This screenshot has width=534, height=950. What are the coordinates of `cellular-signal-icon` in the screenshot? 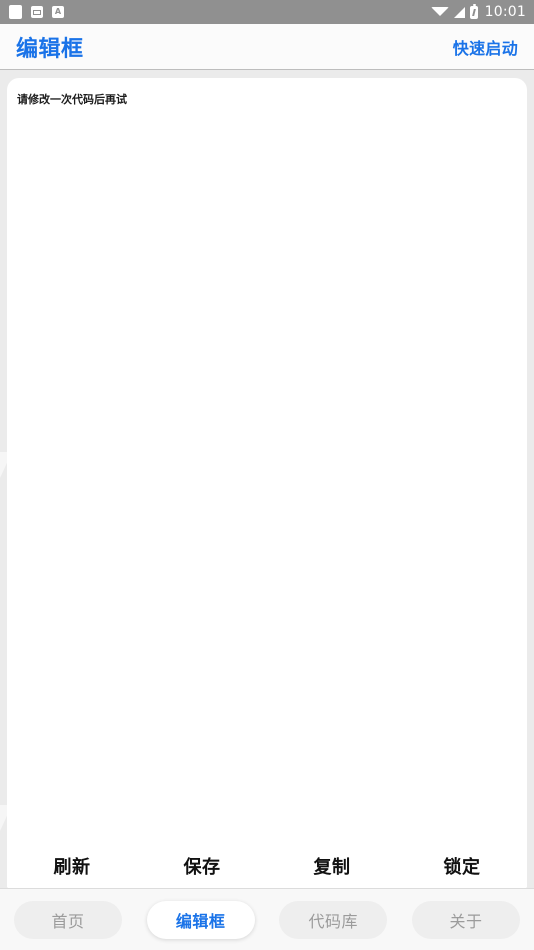 It's located at (459, 12).